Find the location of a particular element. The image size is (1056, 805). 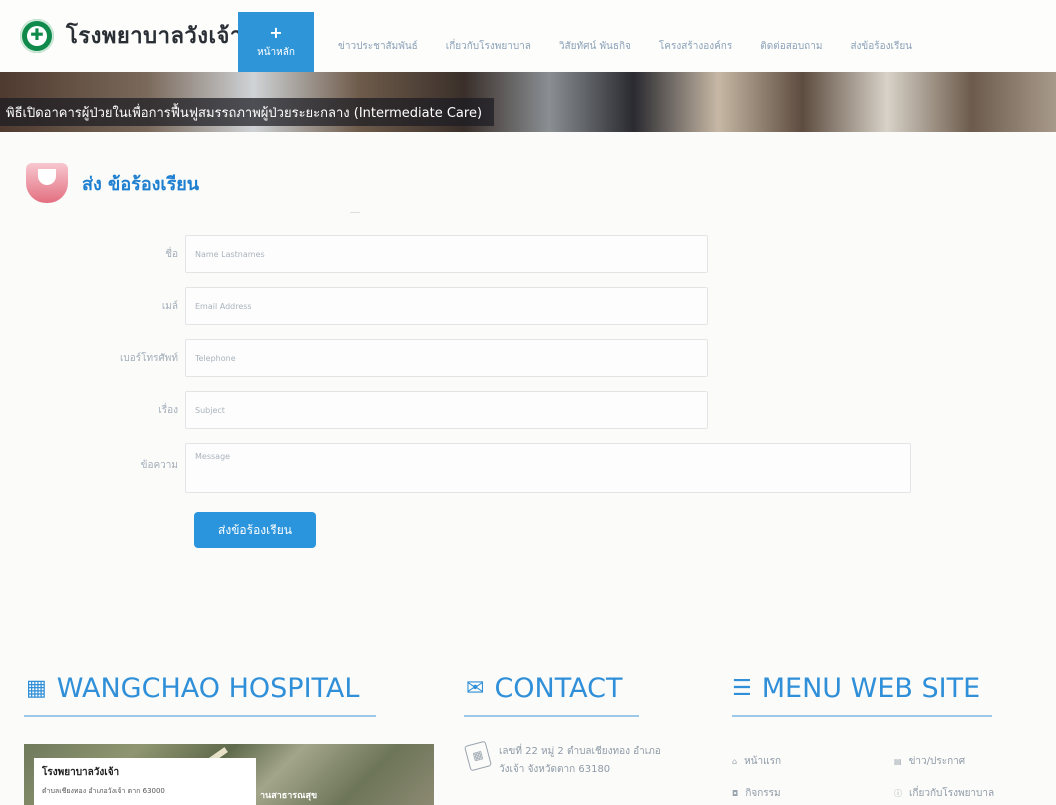

newspaper-icon: ▤ is located at coordinates (898, 761).